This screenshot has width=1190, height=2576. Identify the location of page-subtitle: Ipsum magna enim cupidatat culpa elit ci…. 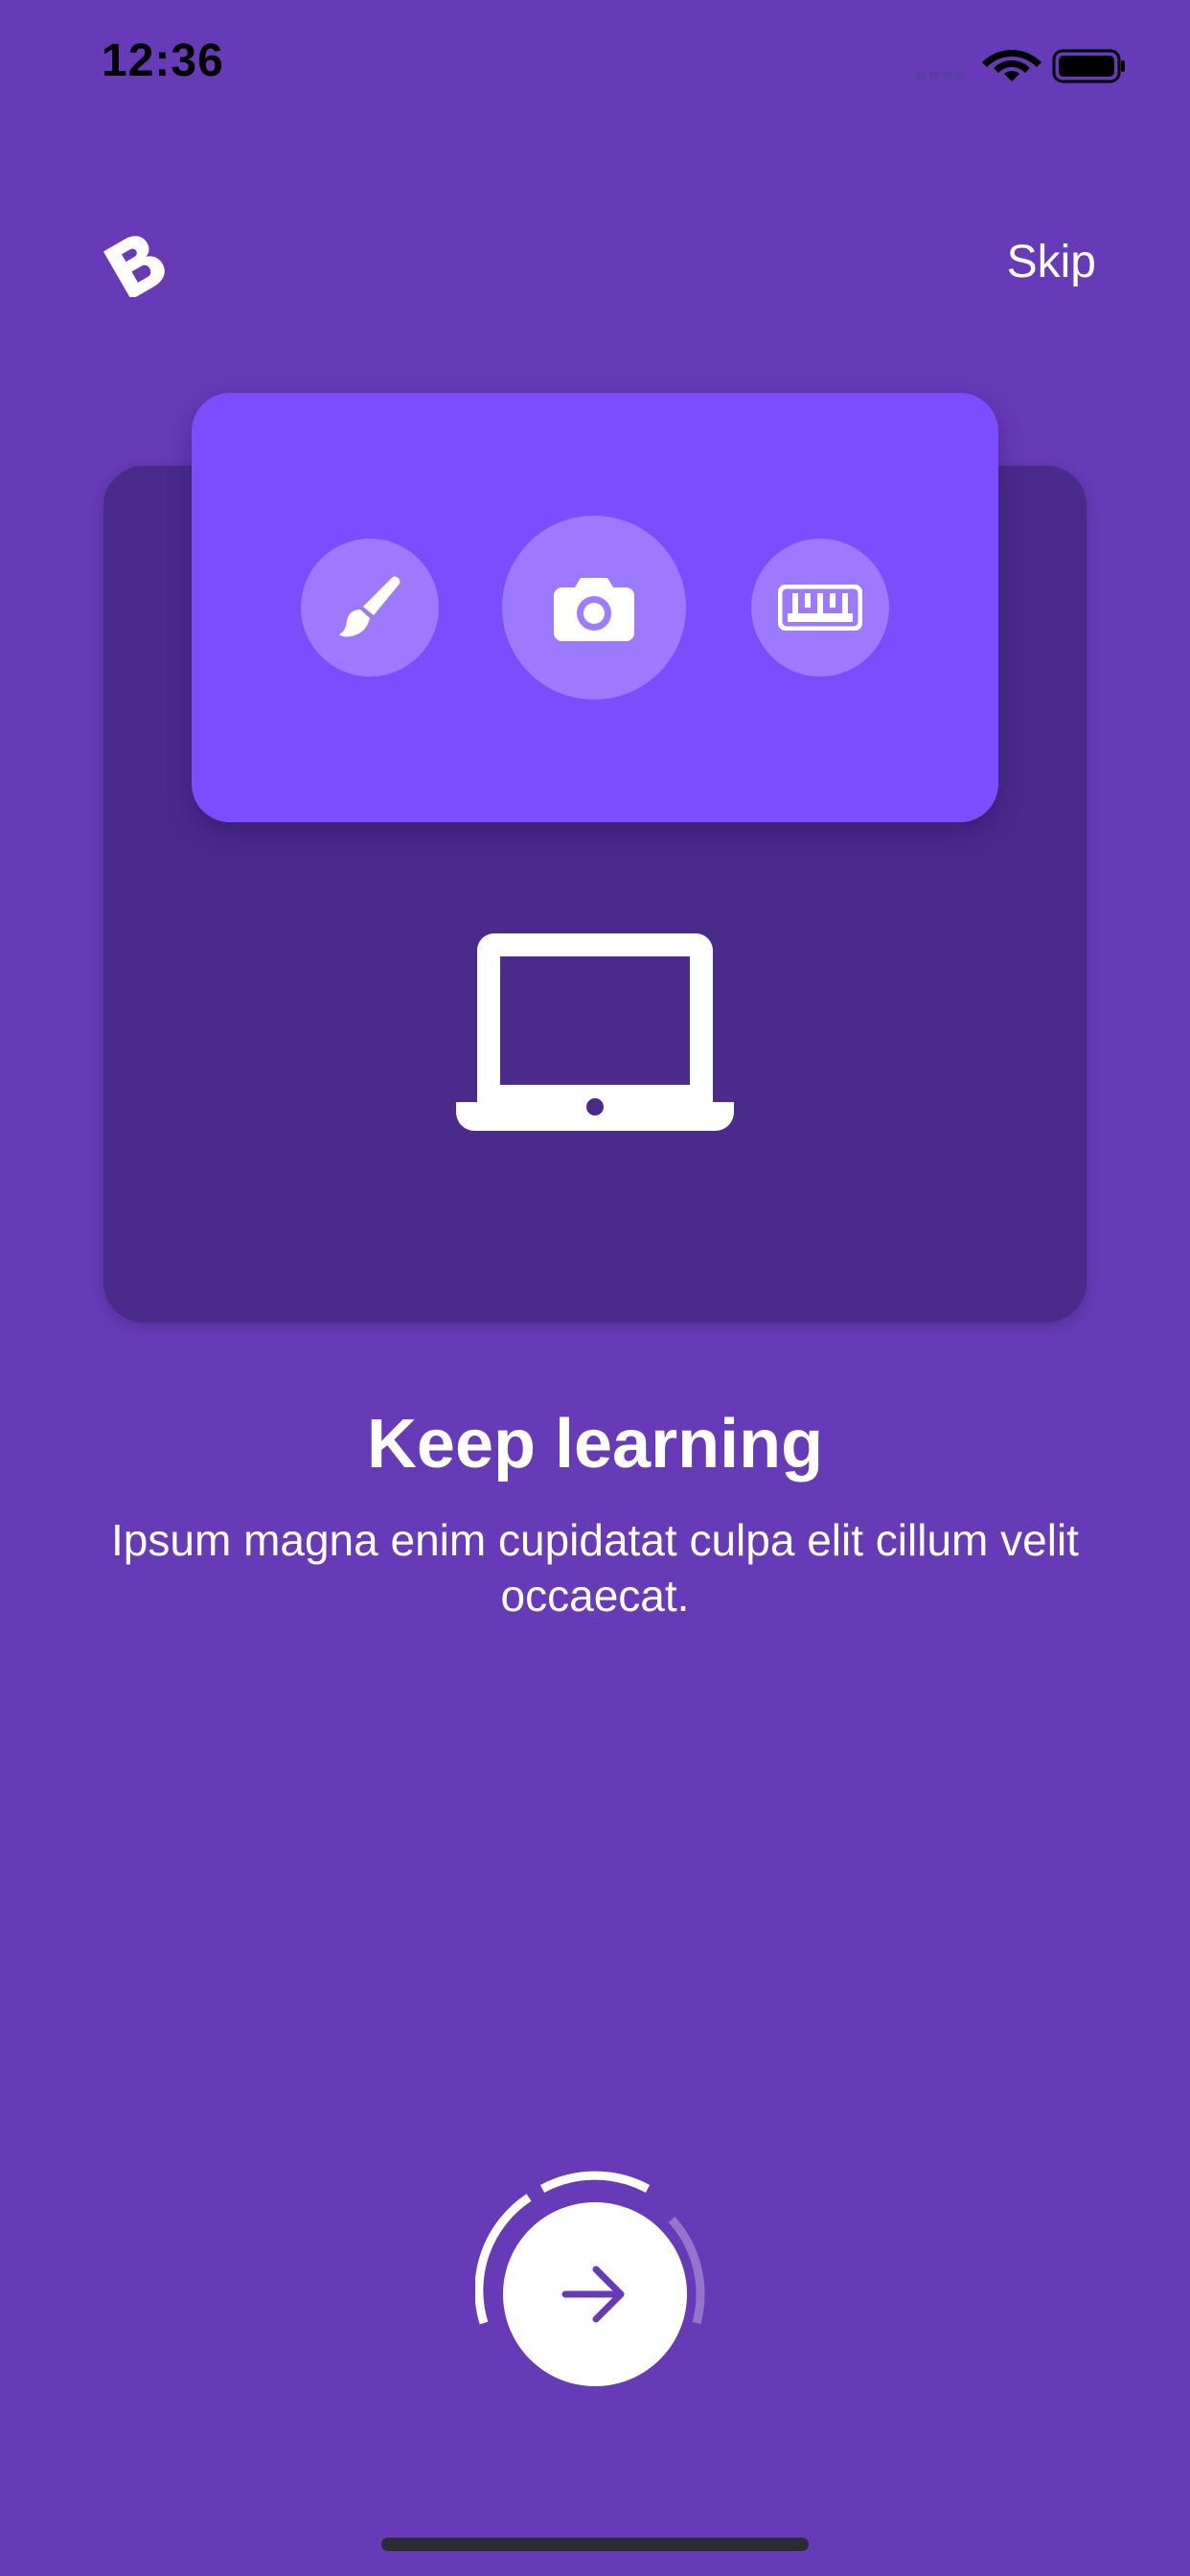
(595, 1568).